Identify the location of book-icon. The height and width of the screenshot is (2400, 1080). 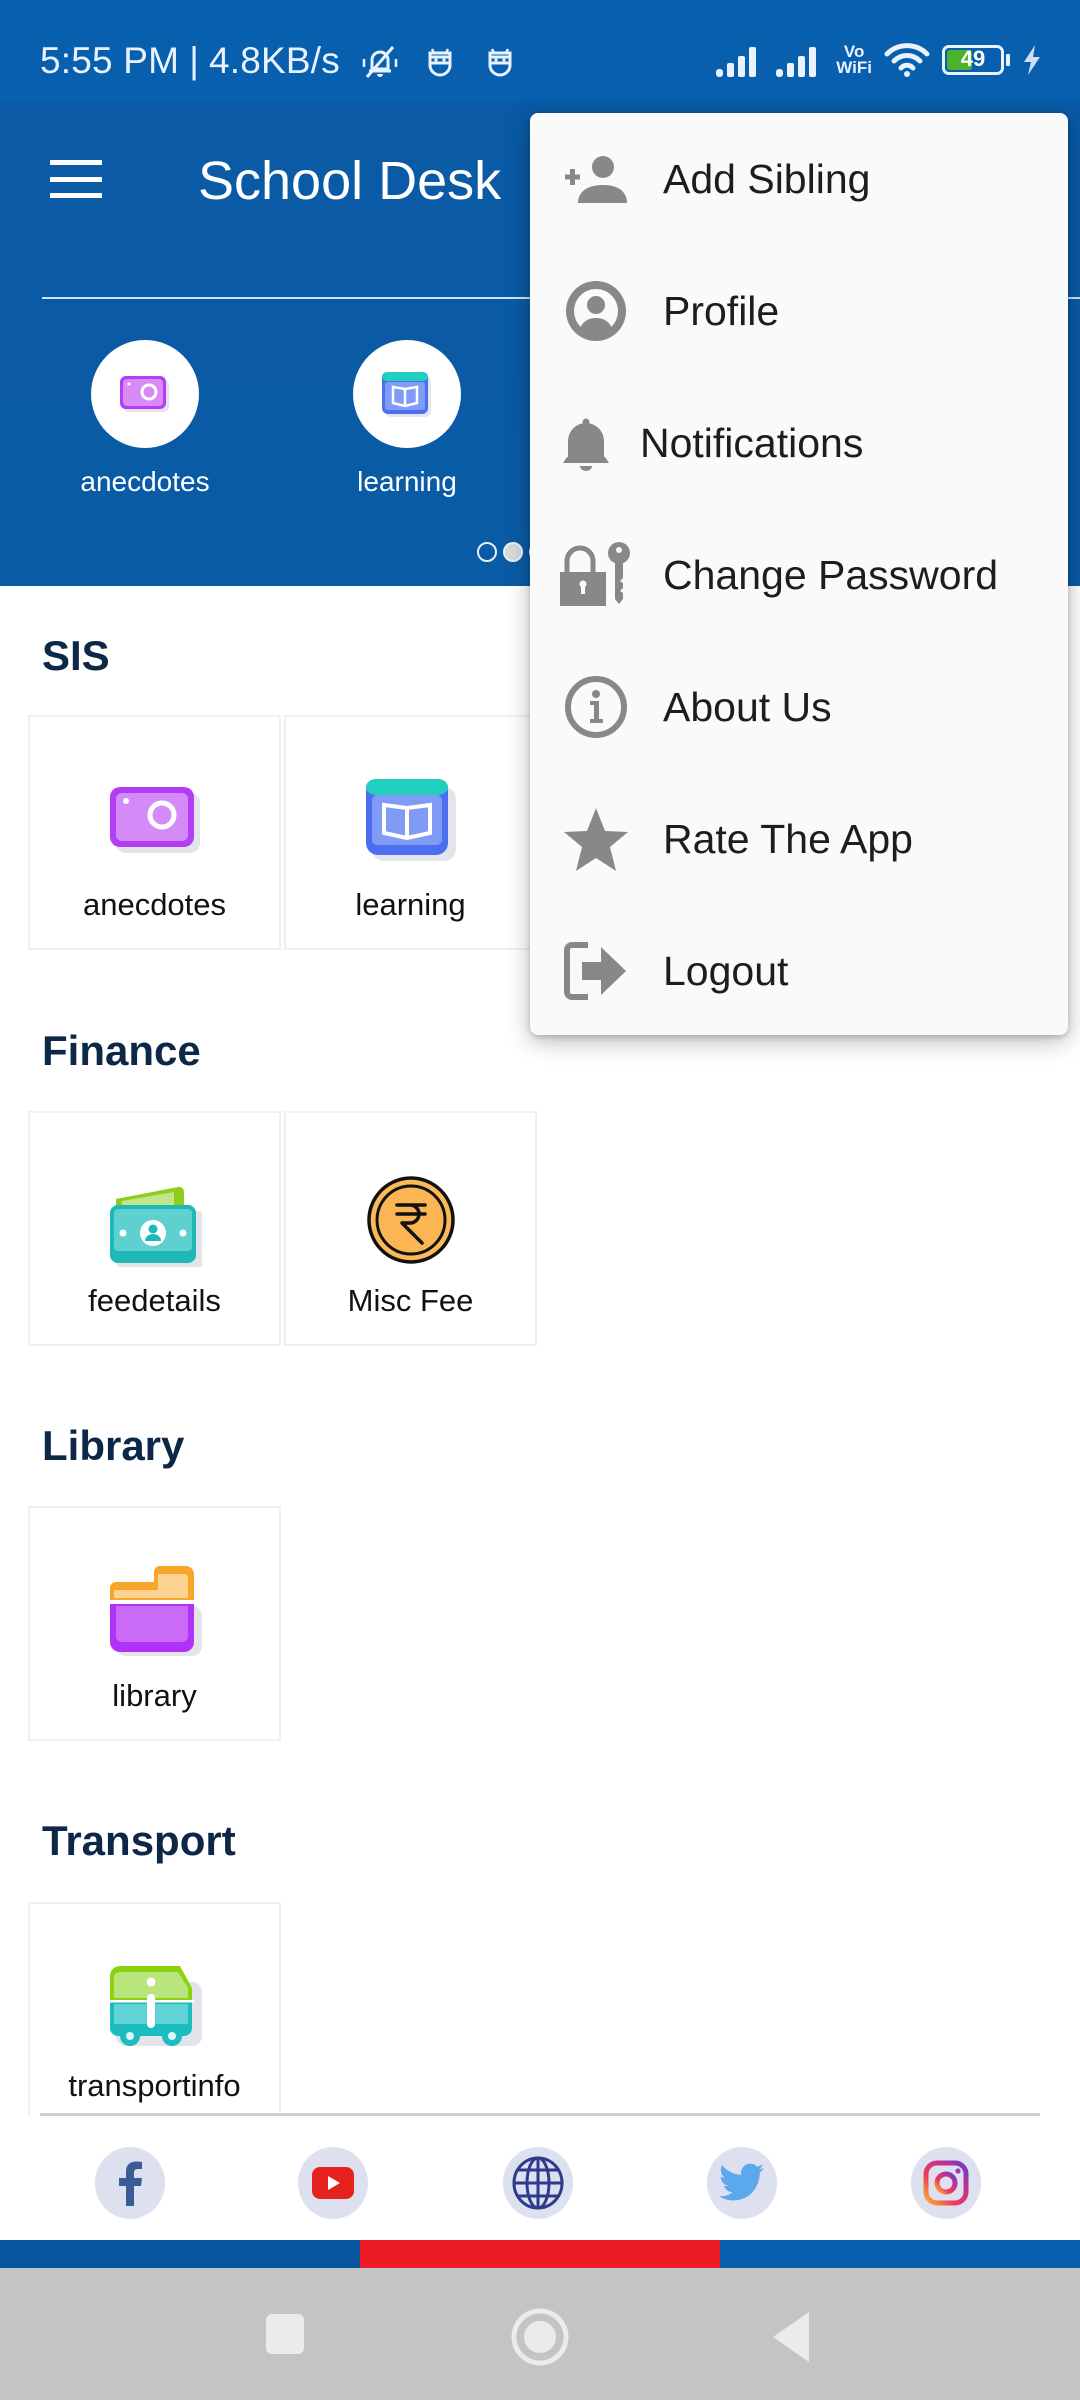
(406, 394).